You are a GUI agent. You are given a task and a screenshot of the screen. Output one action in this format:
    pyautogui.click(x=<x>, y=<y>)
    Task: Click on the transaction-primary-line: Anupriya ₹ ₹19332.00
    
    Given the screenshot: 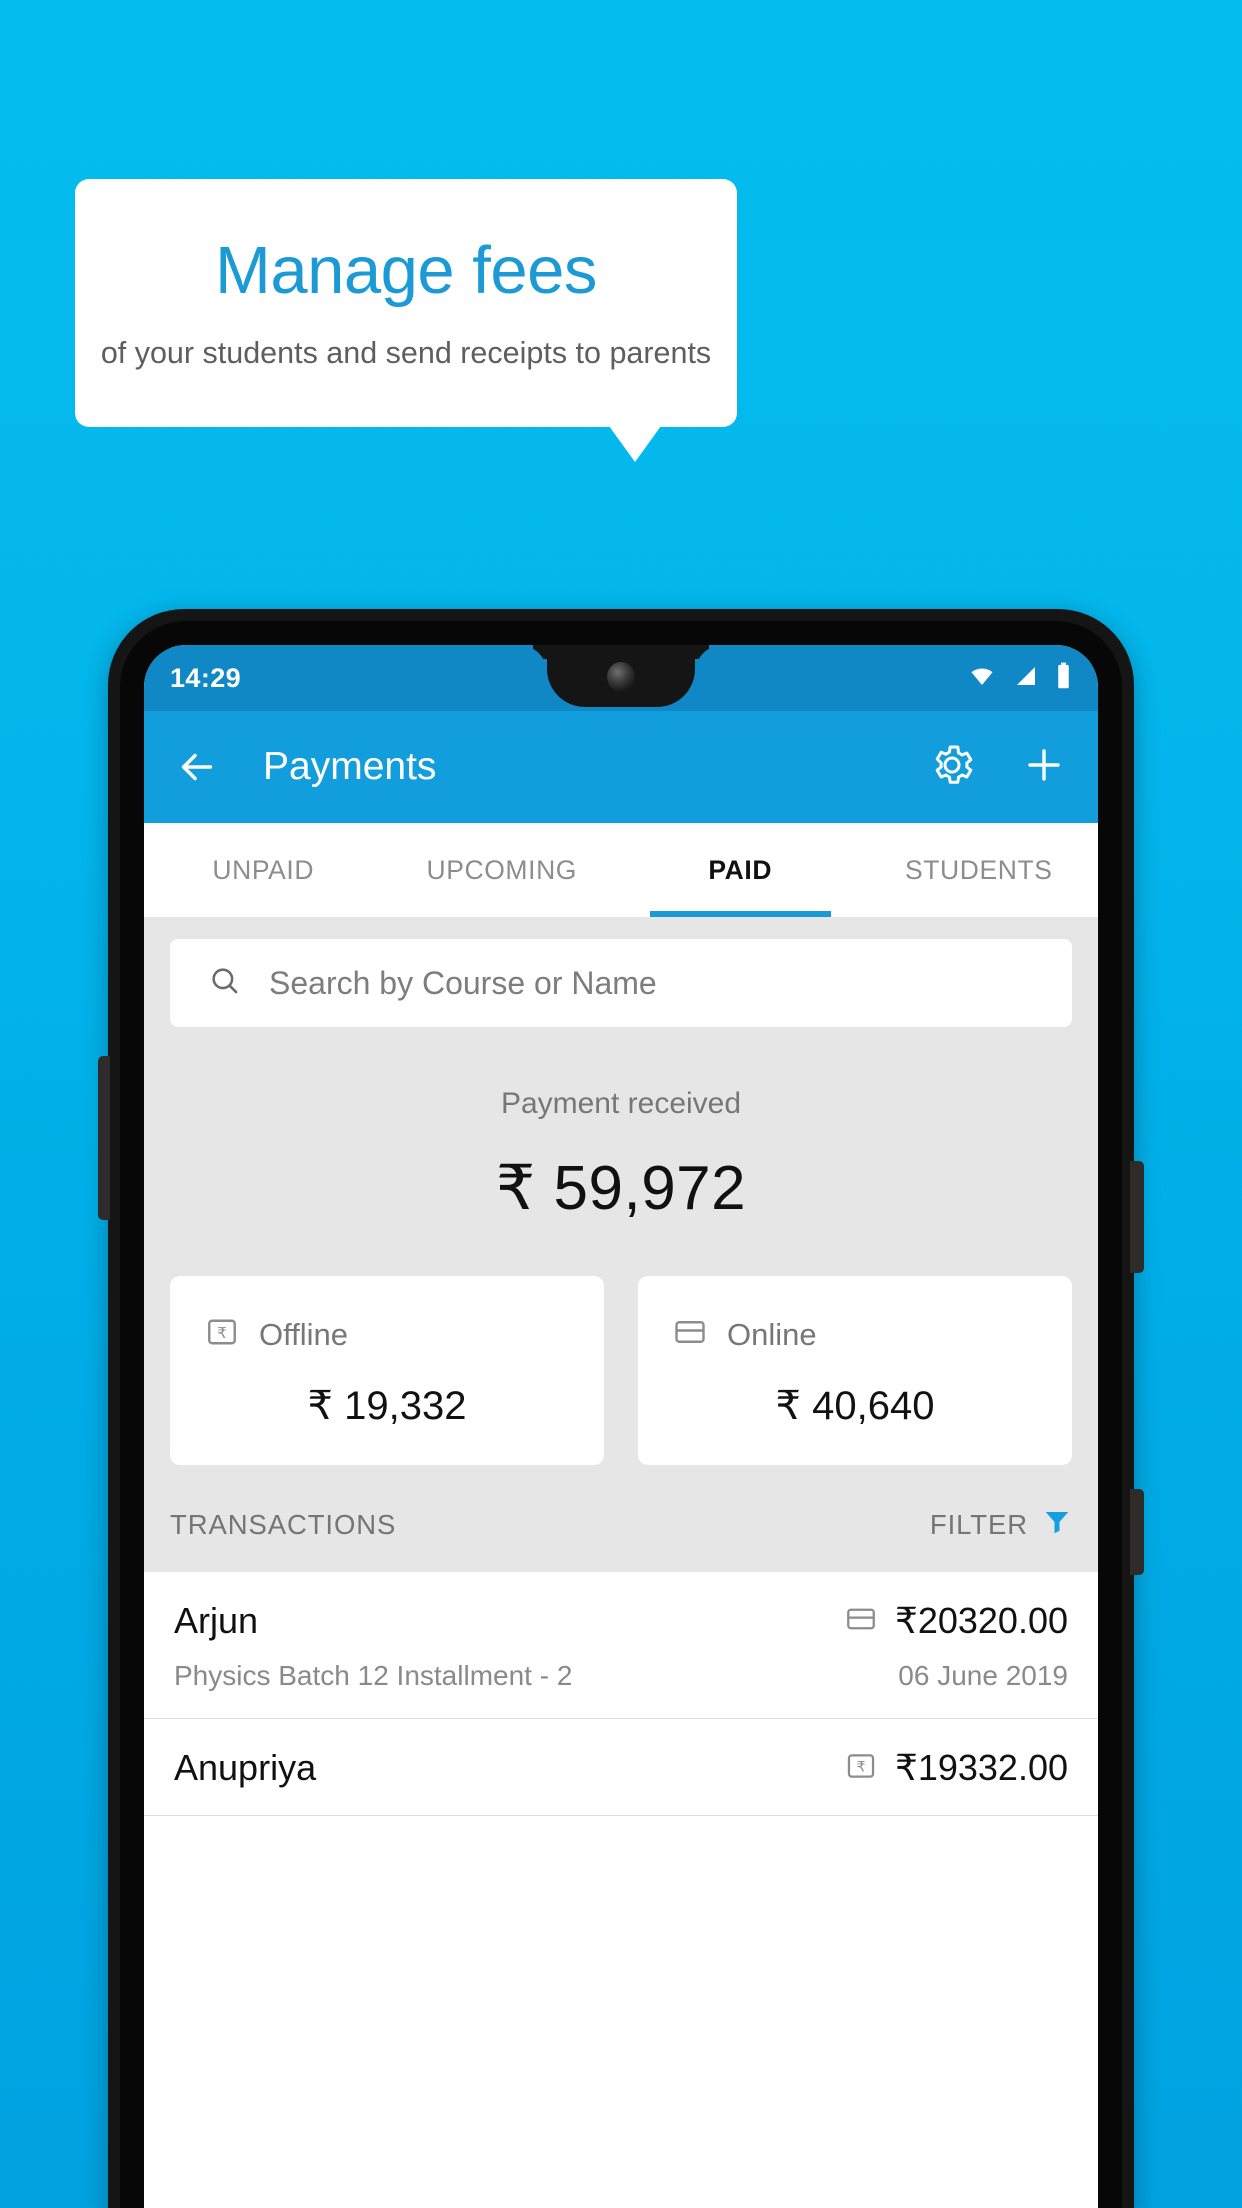 What is the action you would take?
    pyautogui.click(x=621, y=1768)
    